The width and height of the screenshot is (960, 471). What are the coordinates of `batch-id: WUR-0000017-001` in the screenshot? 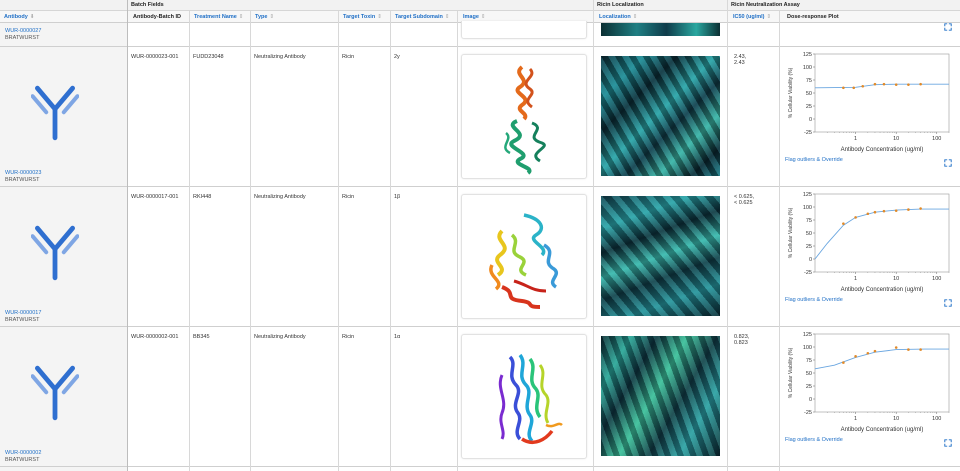 It's located at (155, 197).